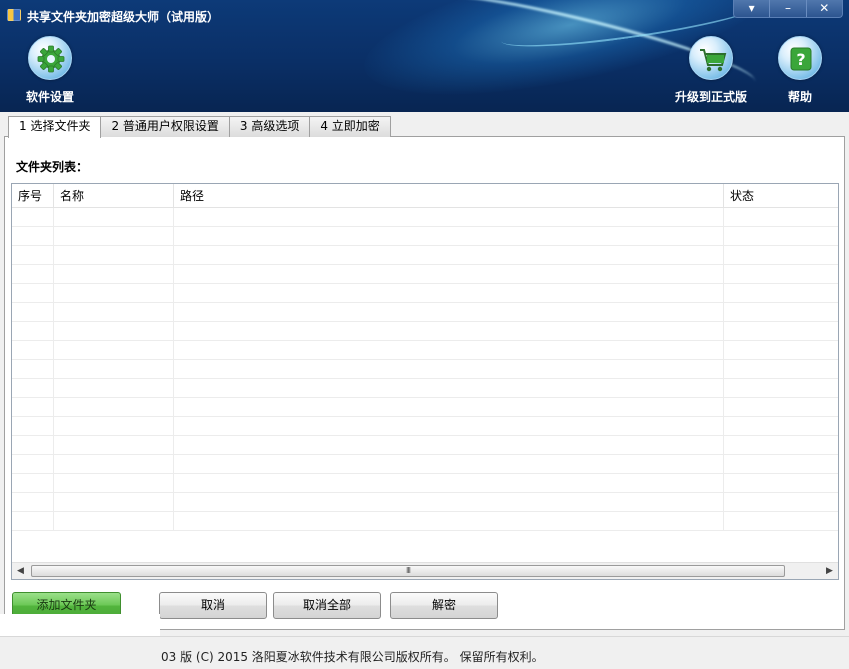 The height and width of the screenshot is (669, 849). I want to click on table-header: 序号 名称 路径 状态, so click(425, 196).